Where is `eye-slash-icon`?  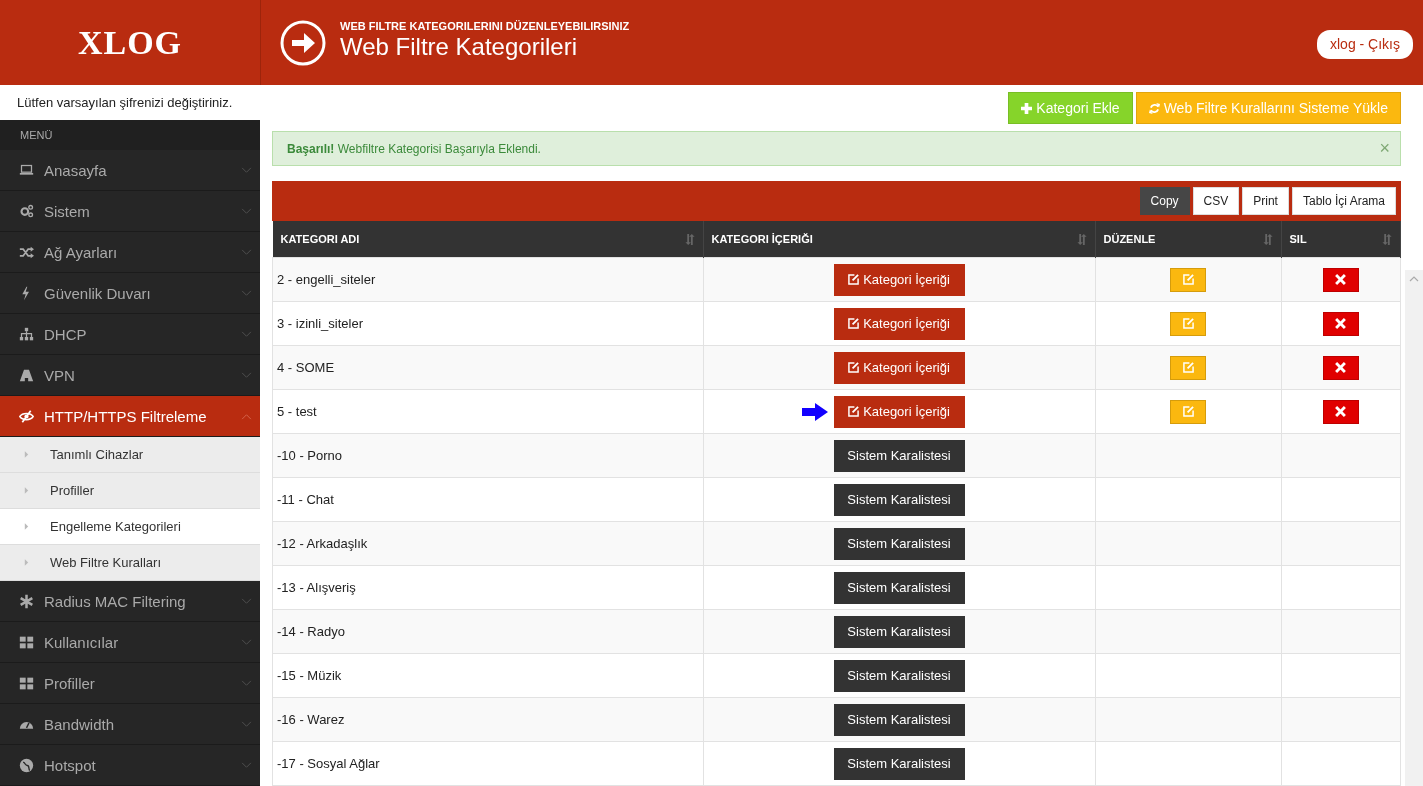 eye-slash-icon is located at coordinates (26, 416).